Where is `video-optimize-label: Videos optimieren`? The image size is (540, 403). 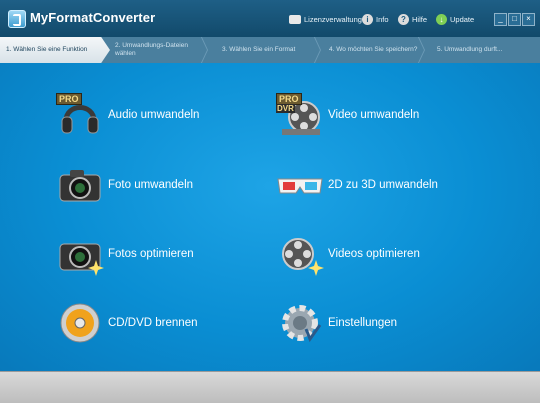 video-optimize-label: Videos optimieren is located at coordinates (374, 254).